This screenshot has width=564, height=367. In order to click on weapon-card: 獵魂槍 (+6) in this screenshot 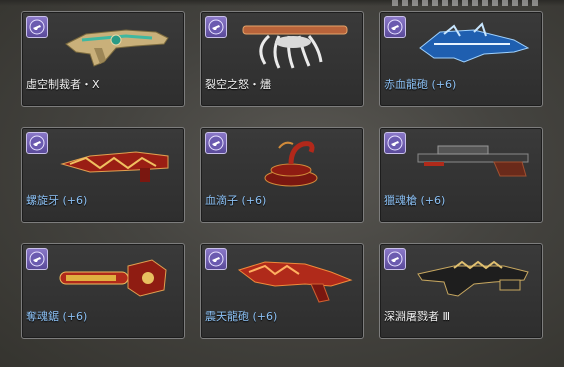, I will do `click(461, 175)`.